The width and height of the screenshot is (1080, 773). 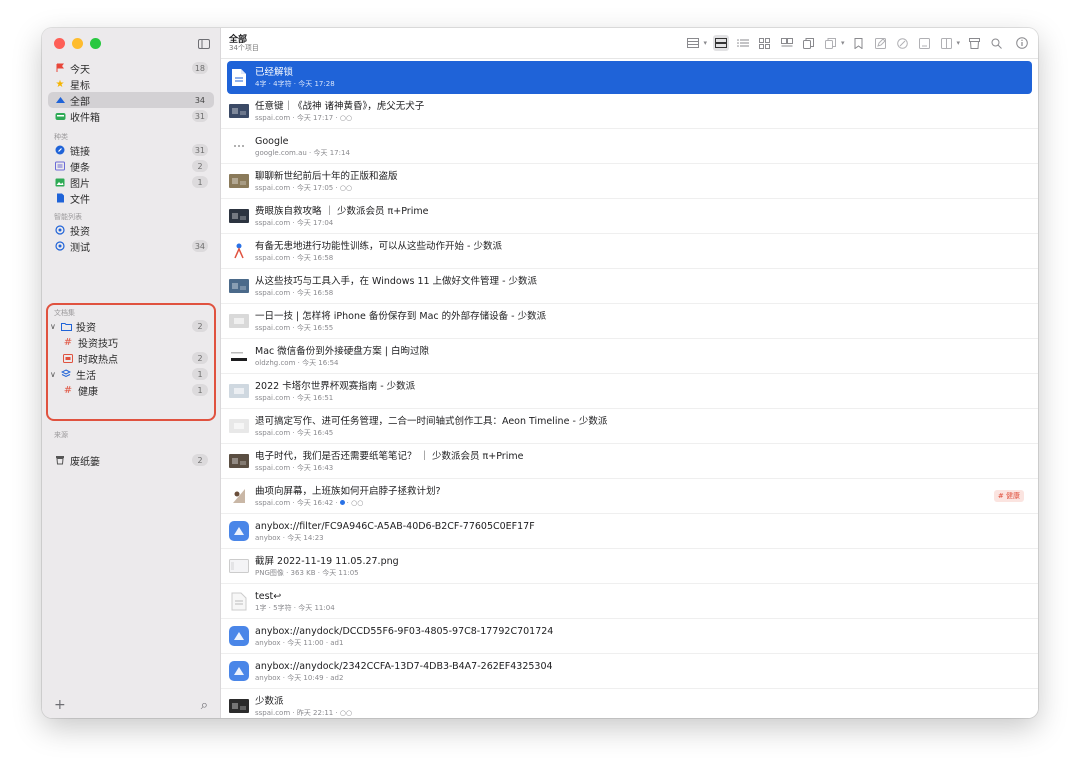 I want to click on hash-icon: #, so click(x=68, y=342).